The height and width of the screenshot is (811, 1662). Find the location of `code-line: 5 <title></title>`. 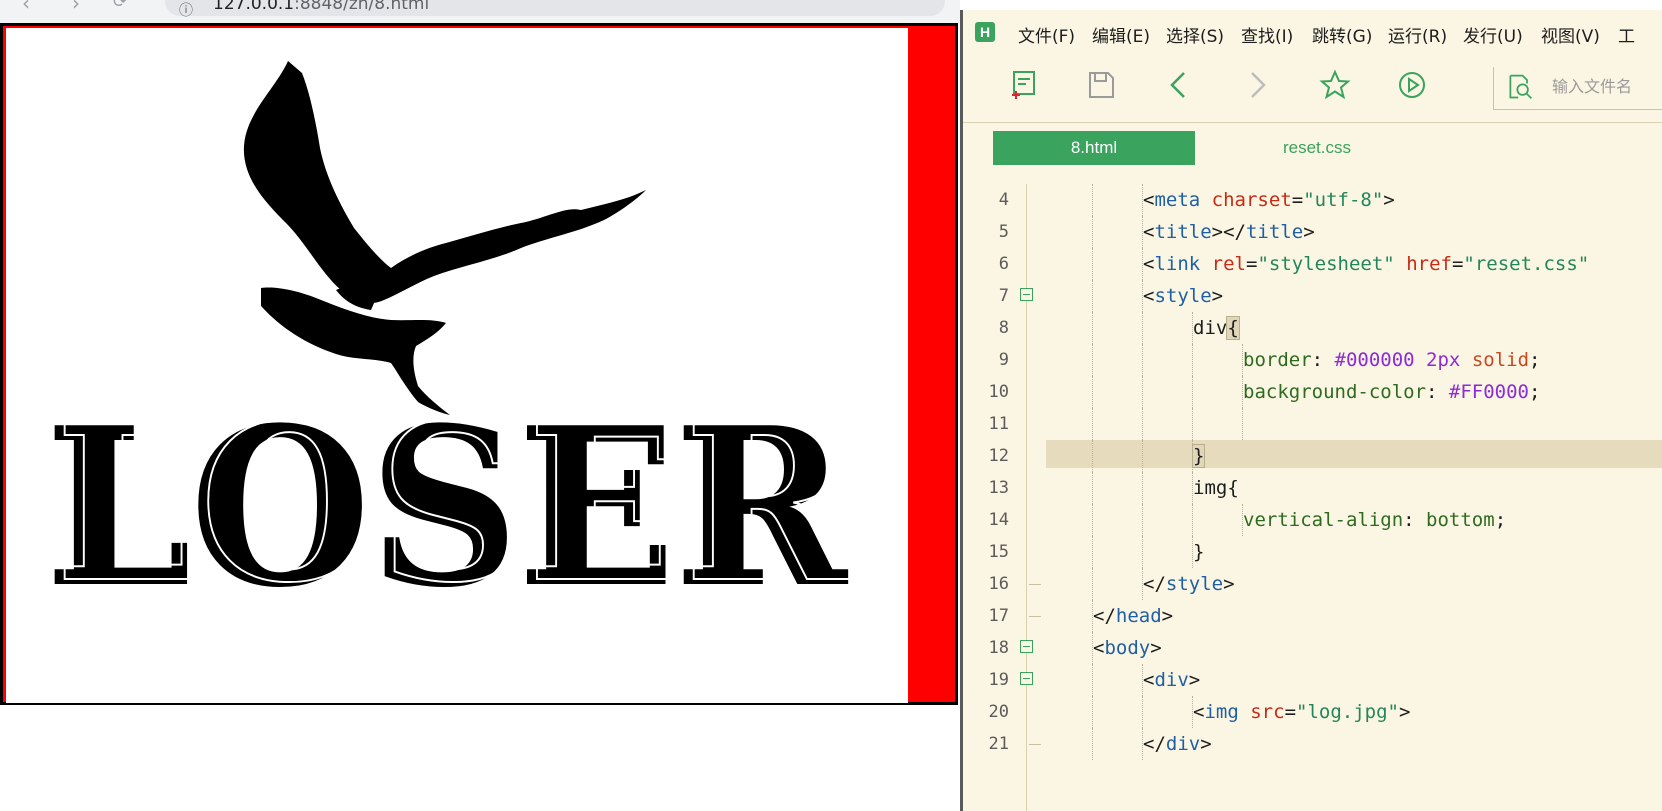

code-line: 5 <title></title> is located at coordinates (1312, 232).